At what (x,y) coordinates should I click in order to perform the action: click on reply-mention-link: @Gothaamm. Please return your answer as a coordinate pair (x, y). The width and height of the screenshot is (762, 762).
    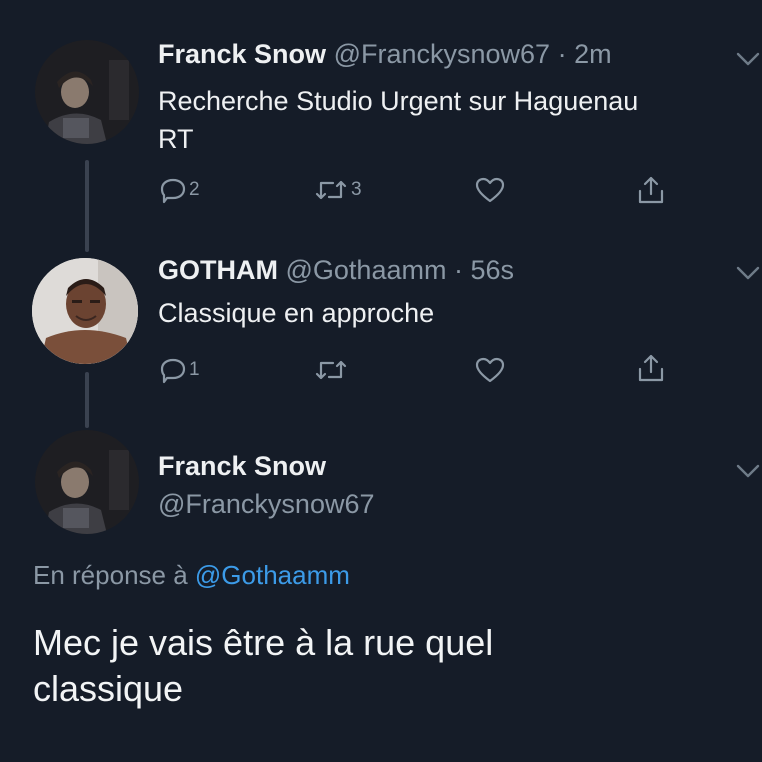
    Looking at the image, I should click on (272, 575).